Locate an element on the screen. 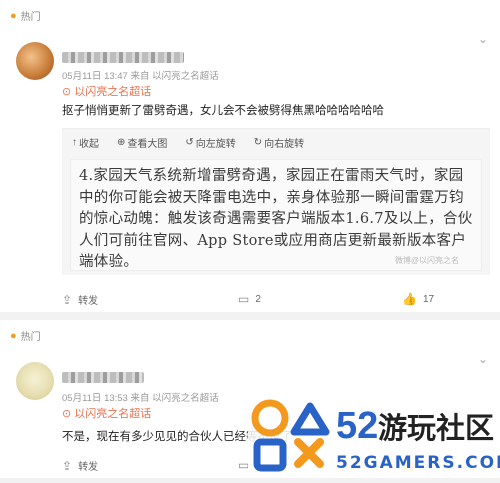 This screenshot has width=500, height=483. comment-icon: ▭ is located at coordinates (244, 299).